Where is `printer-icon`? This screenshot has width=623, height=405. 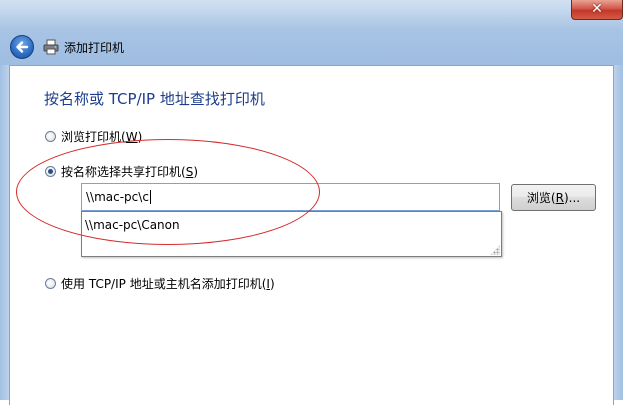
printer-icon is located at coordinates (51, 47).